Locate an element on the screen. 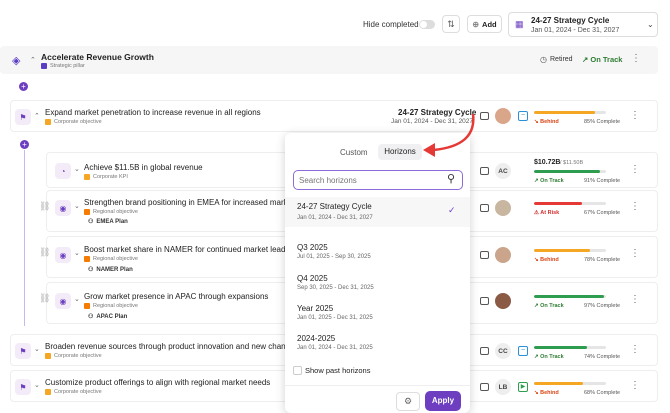  gear-icon: ⚙ is located at coordinates (408, 401).